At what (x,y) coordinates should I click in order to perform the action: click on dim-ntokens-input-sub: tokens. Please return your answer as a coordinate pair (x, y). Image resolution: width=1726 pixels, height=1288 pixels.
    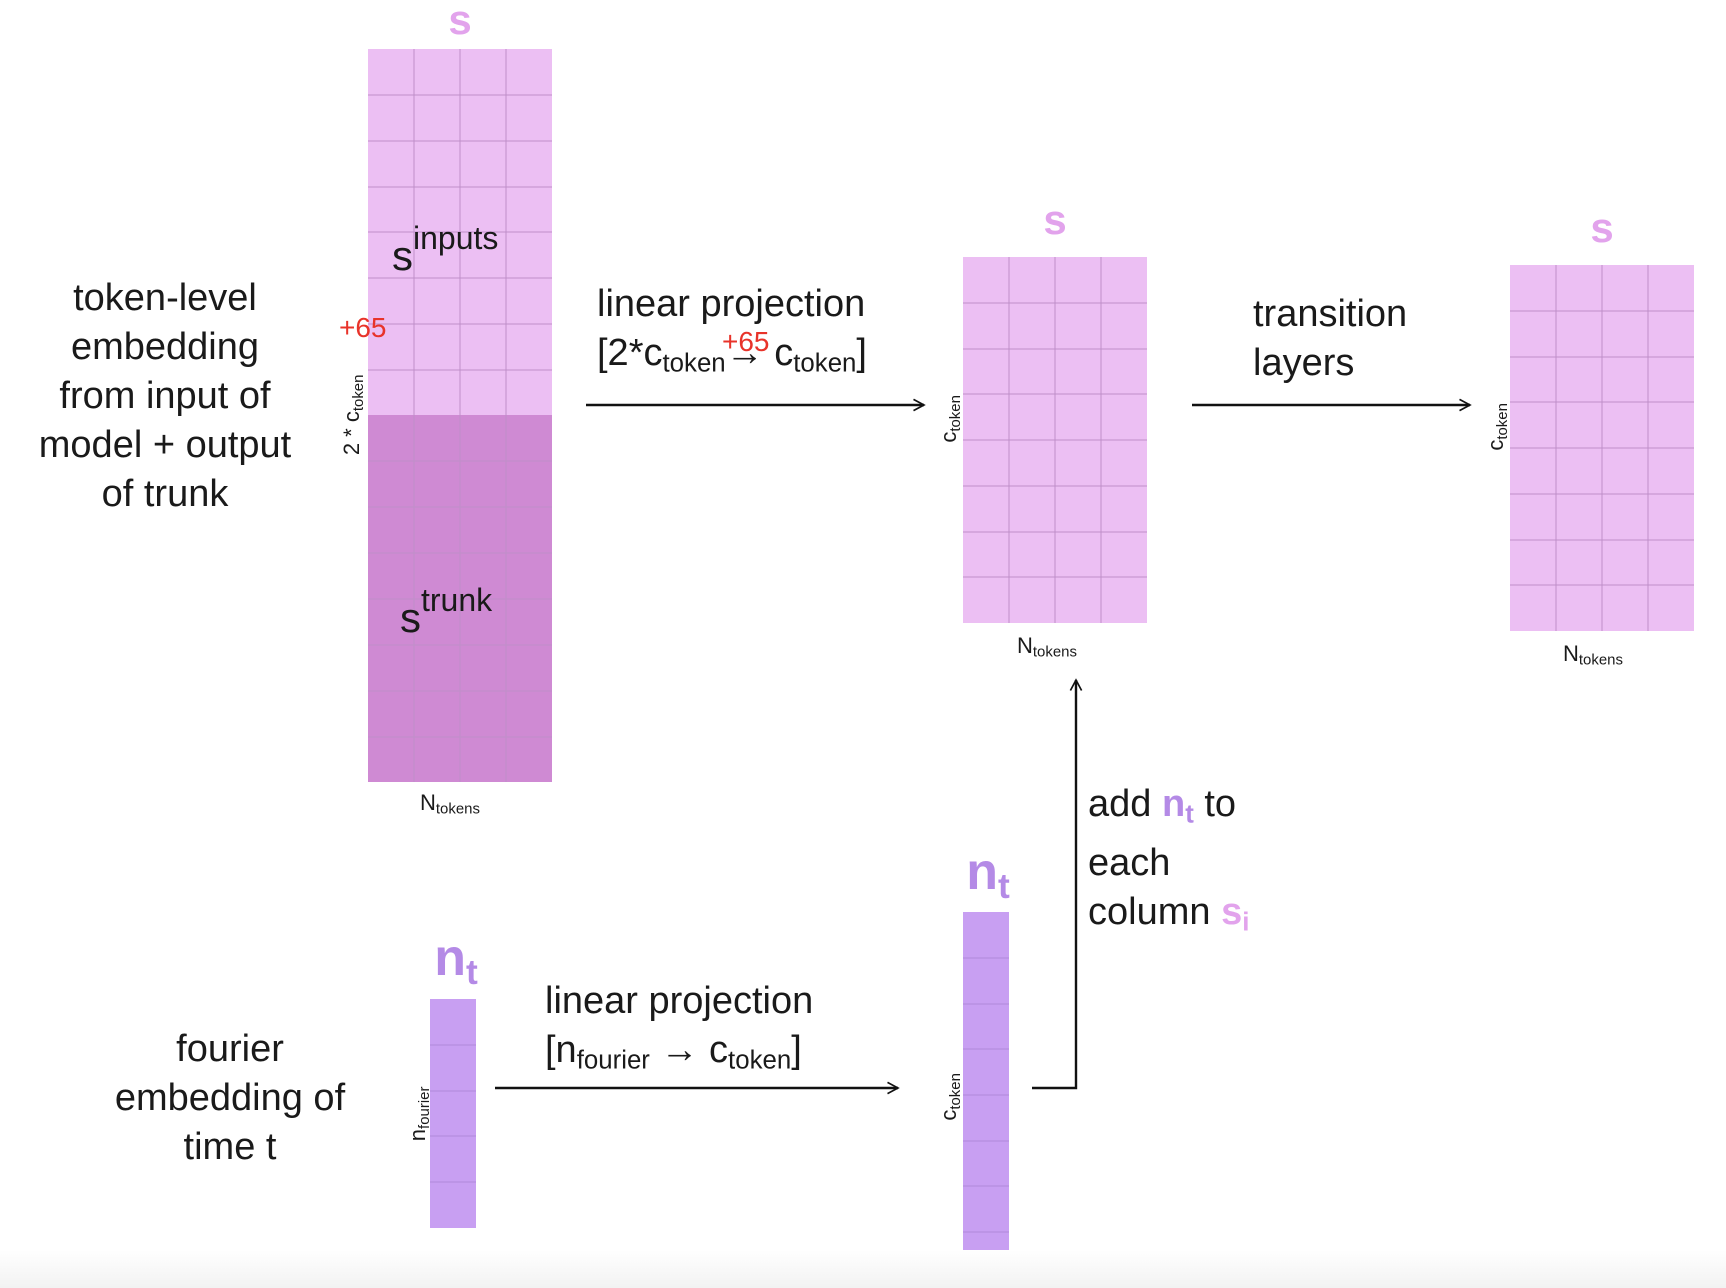
    Looking at the image, I should click on (457, 809).